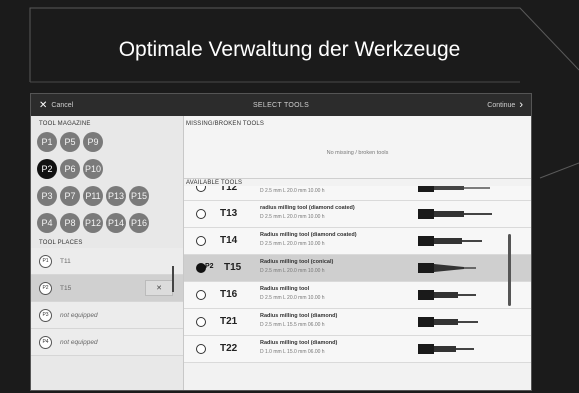  I want to click on magazine-slot: P12, so click(93, 223).